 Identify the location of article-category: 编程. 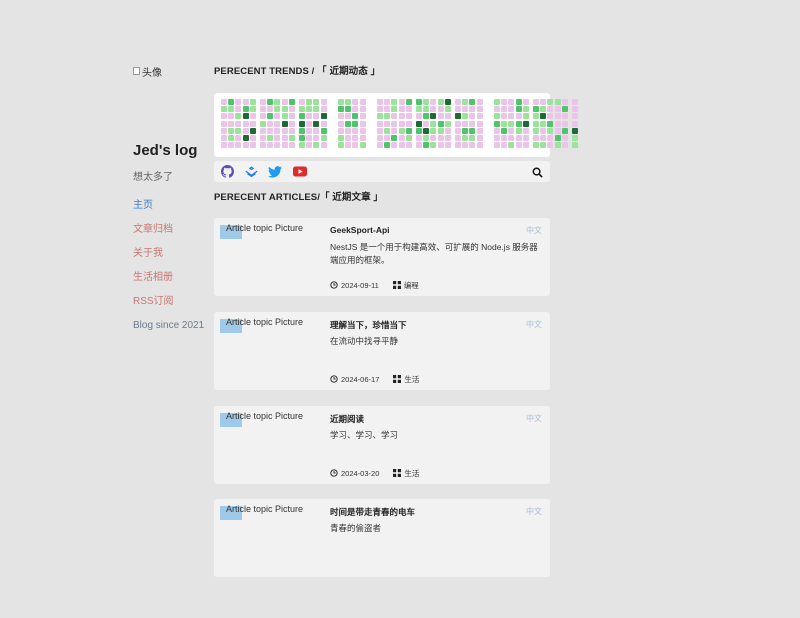
(411, 285).